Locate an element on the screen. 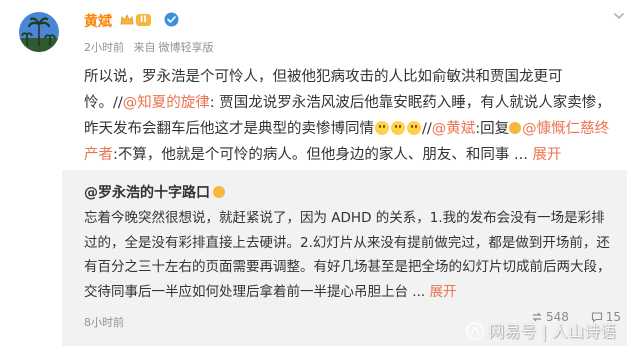 The height and width of the screenshot is (346, 642). watermark: 网易号 | 人山诗语 is located at coordinates (541, 330).